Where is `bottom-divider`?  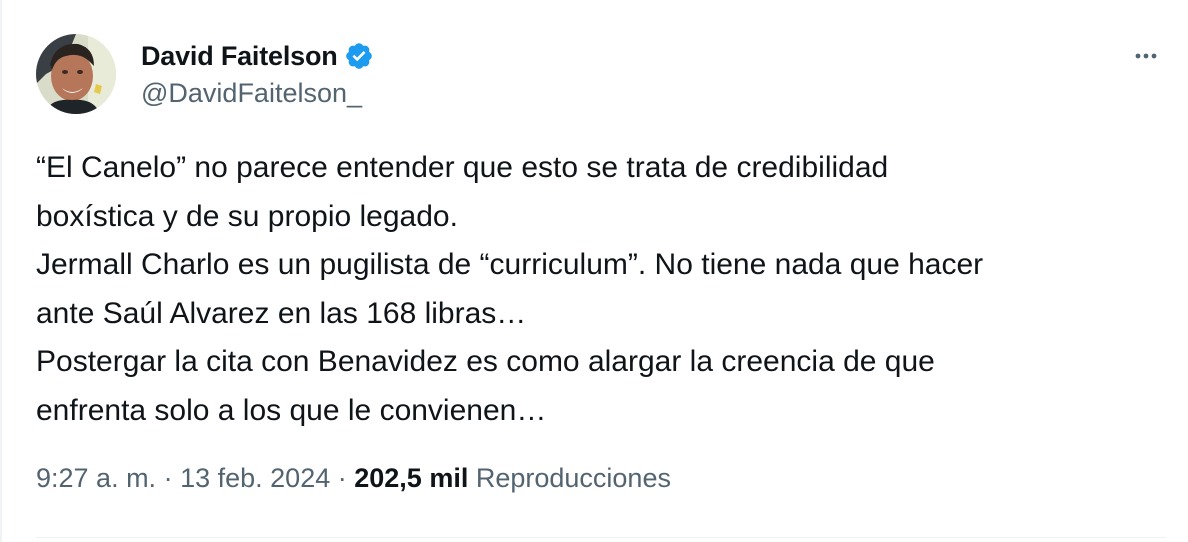 bottom-divider is located at coordinates (601, 537).